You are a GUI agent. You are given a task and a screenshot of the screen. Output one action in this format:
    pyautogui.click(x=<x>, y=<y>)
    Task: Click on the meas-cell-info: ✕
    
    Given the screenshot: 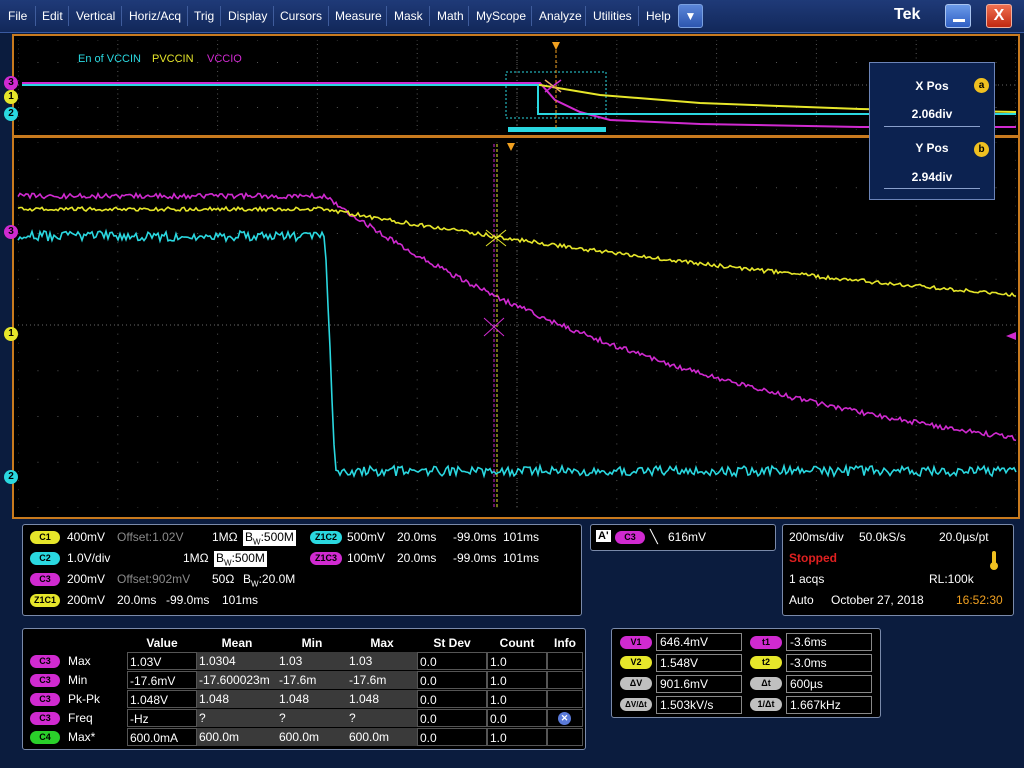 What is the action you would take?
    pyautogui.click(x=565, y=718)
    